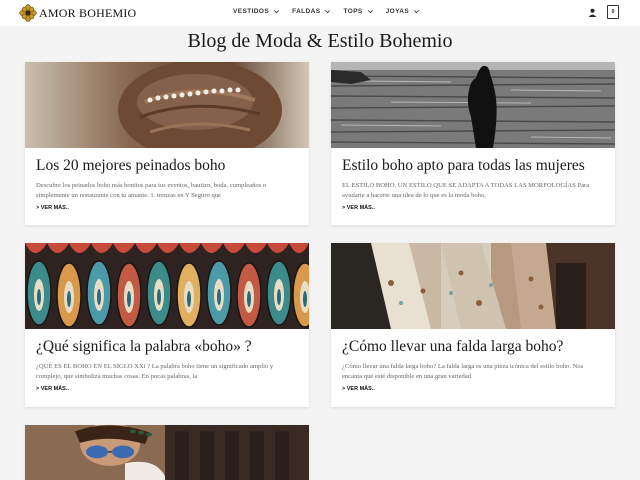 Image resolution: width=640 pixels, height=480 pixels. What do you see at coordinates (463, 166) in the screenshot?
I see `post-title: Estilo boho apto para todas las mujeres` at bounding box center [463, 166].